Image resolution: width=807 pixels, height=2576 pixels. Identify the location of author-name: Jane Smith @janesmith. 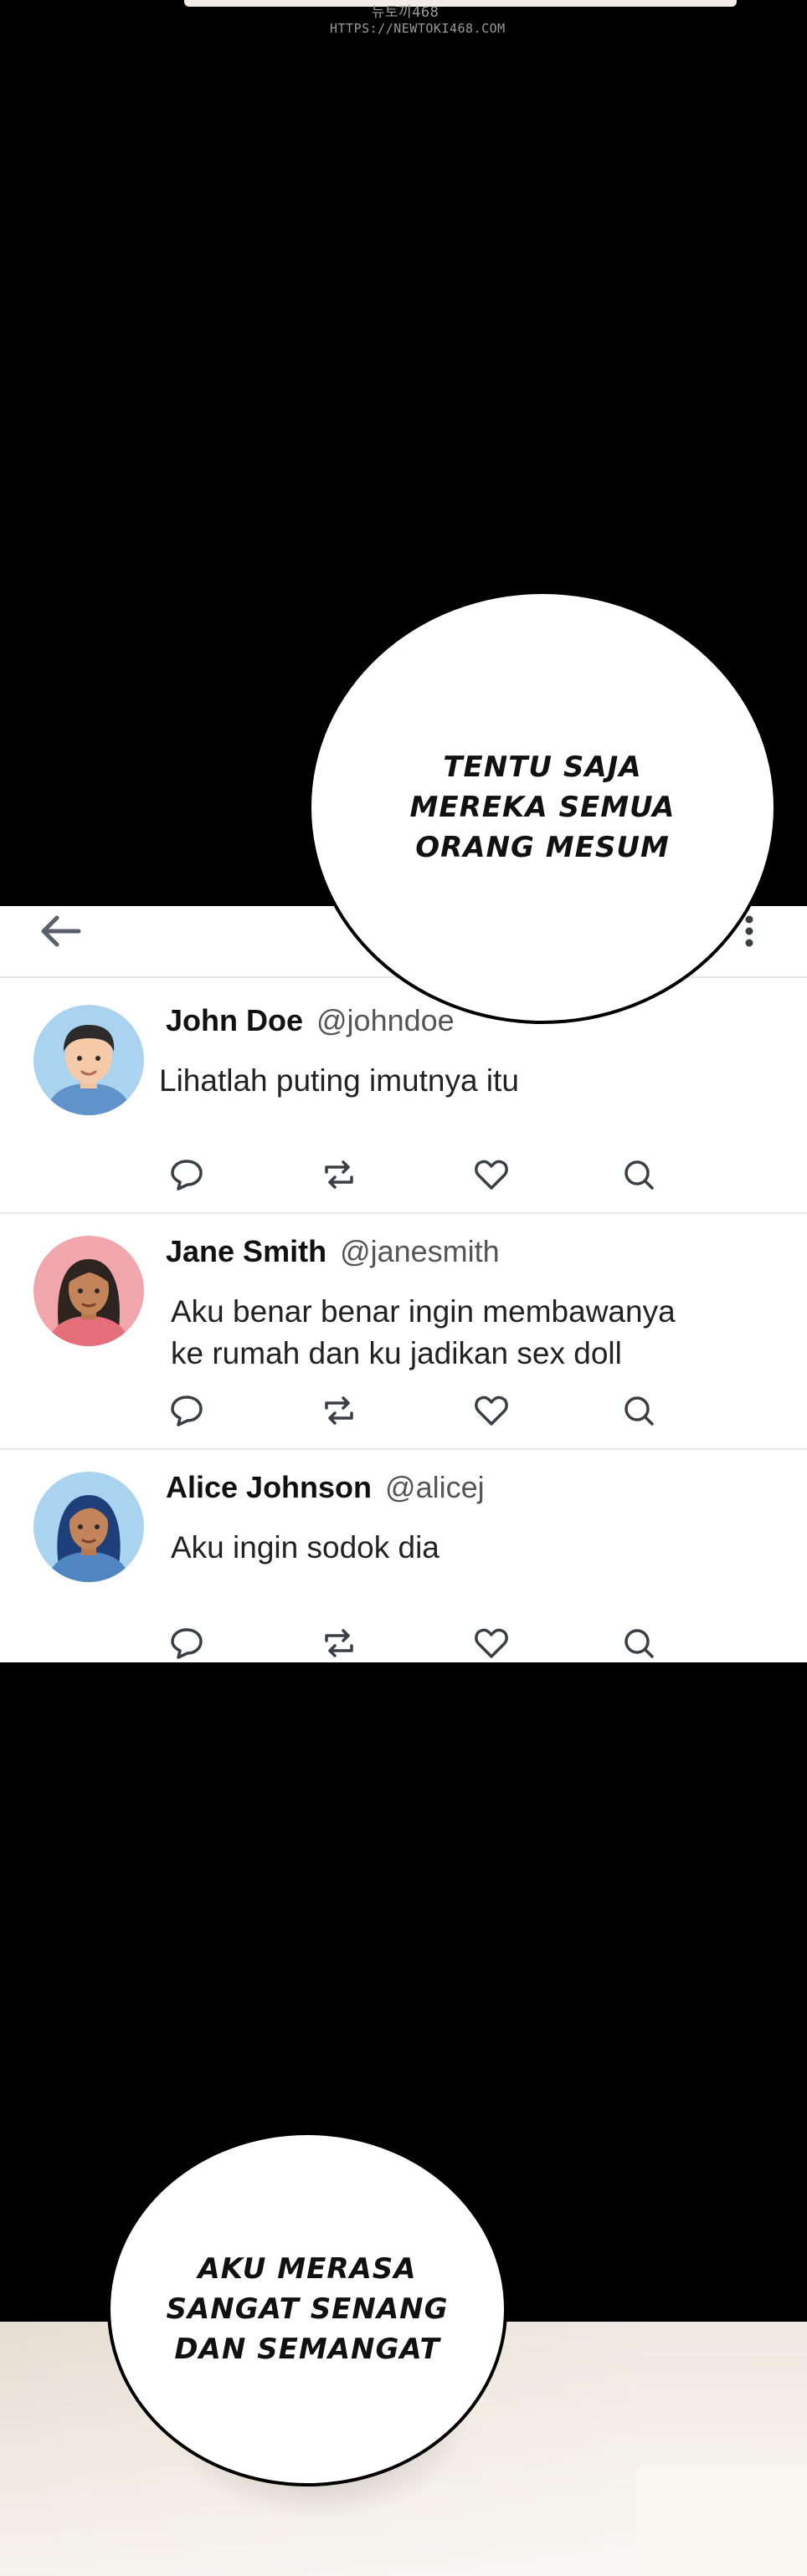
(333, 1251).